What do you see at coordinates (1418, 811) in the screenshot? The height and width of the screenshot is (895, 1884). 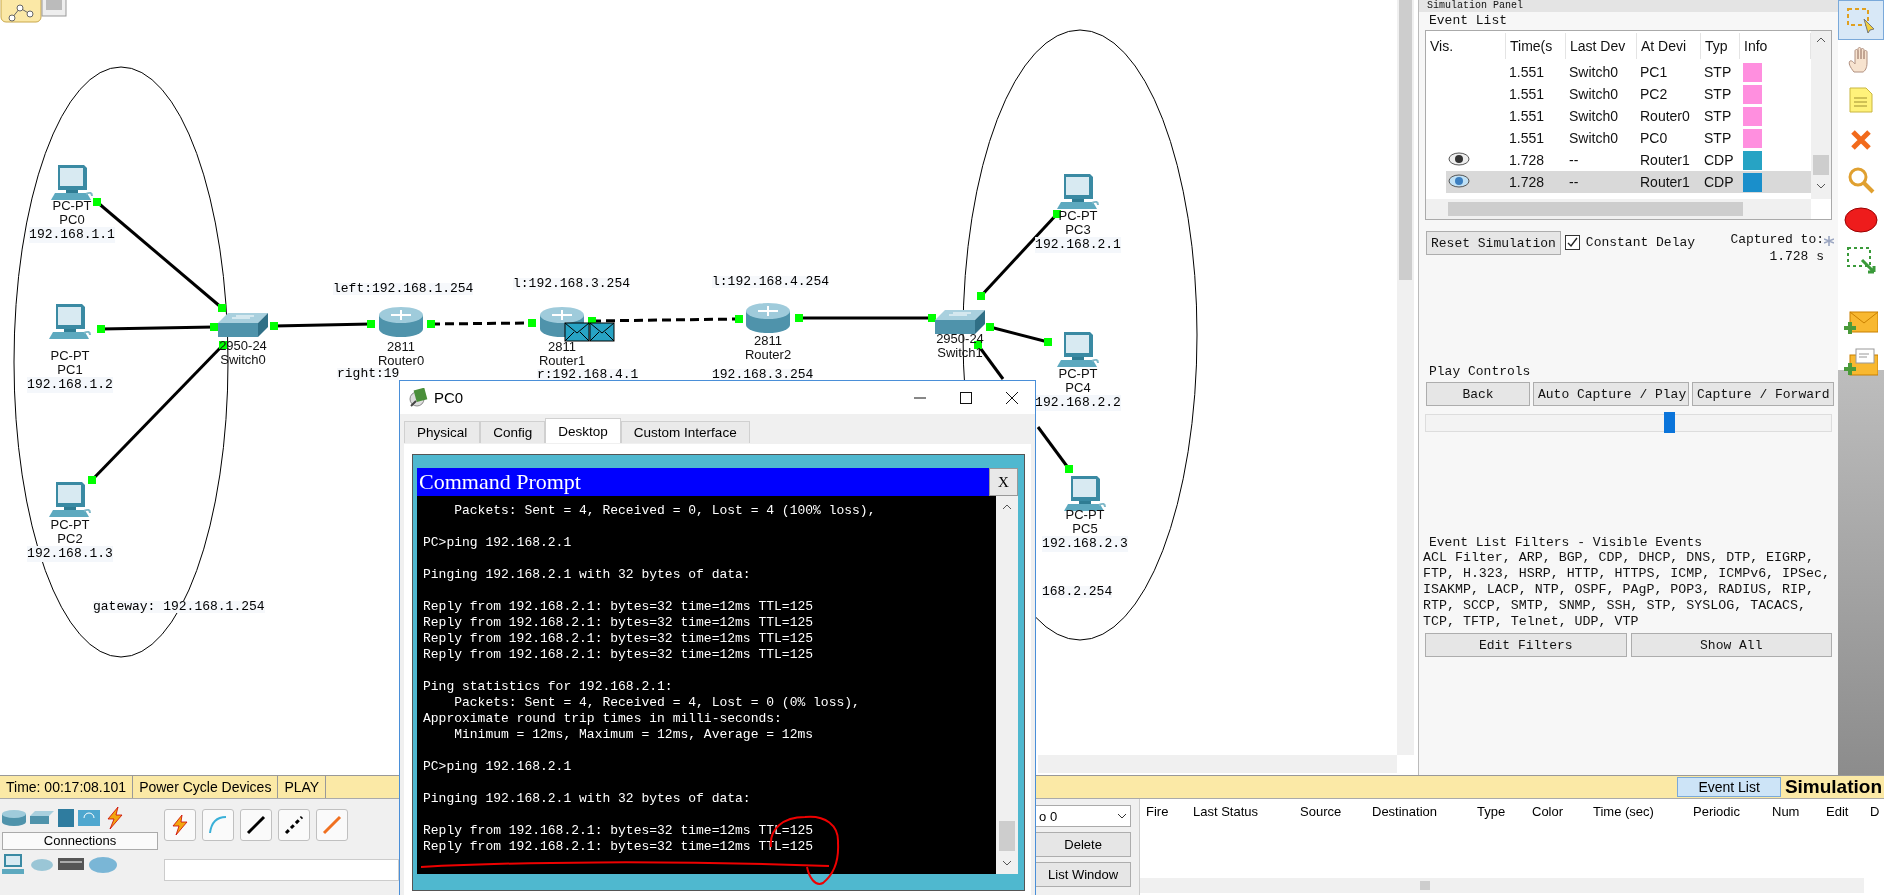 I see `column-header: Destination` at bounding box center [1418, 811].